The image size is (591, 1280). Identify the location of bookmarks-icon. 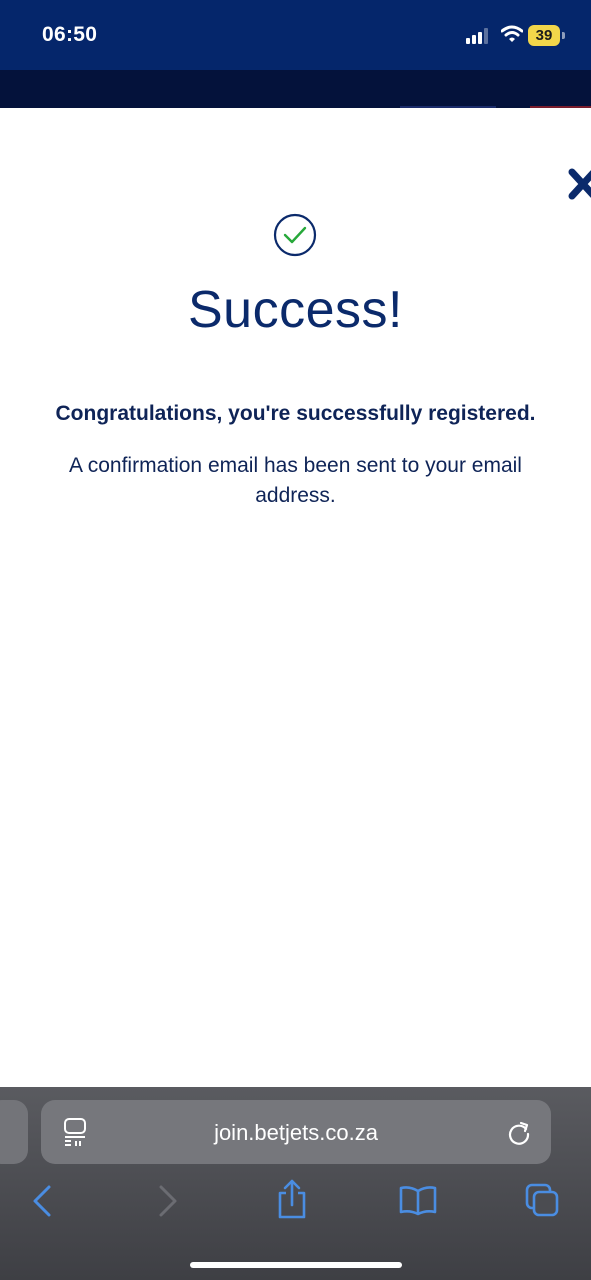
(418, 1200).